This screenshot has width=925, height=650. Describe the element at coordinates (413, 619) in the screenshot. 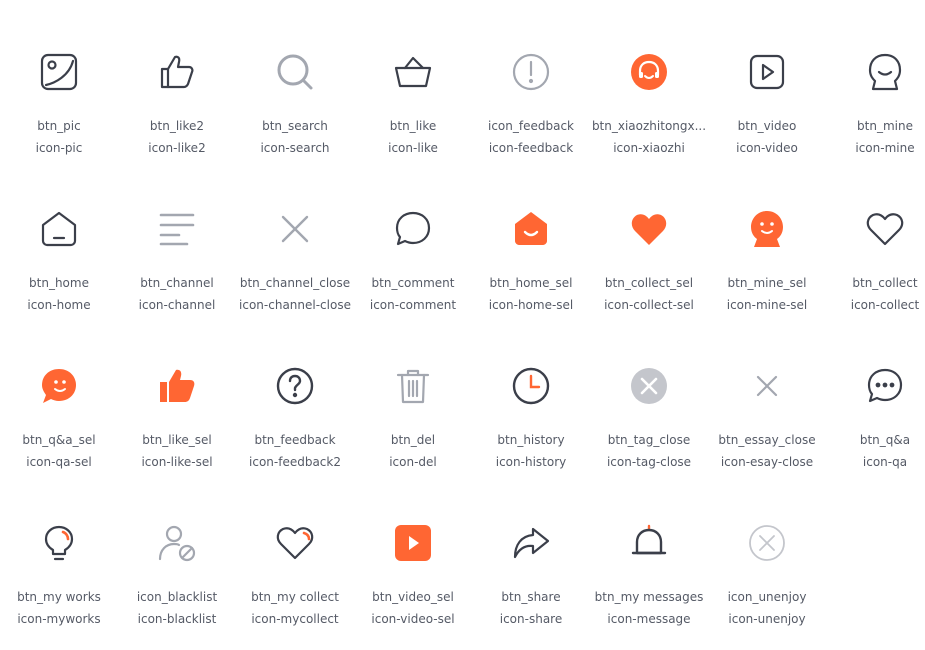

I see `icon-class-label: icon-video-sel` at that location.